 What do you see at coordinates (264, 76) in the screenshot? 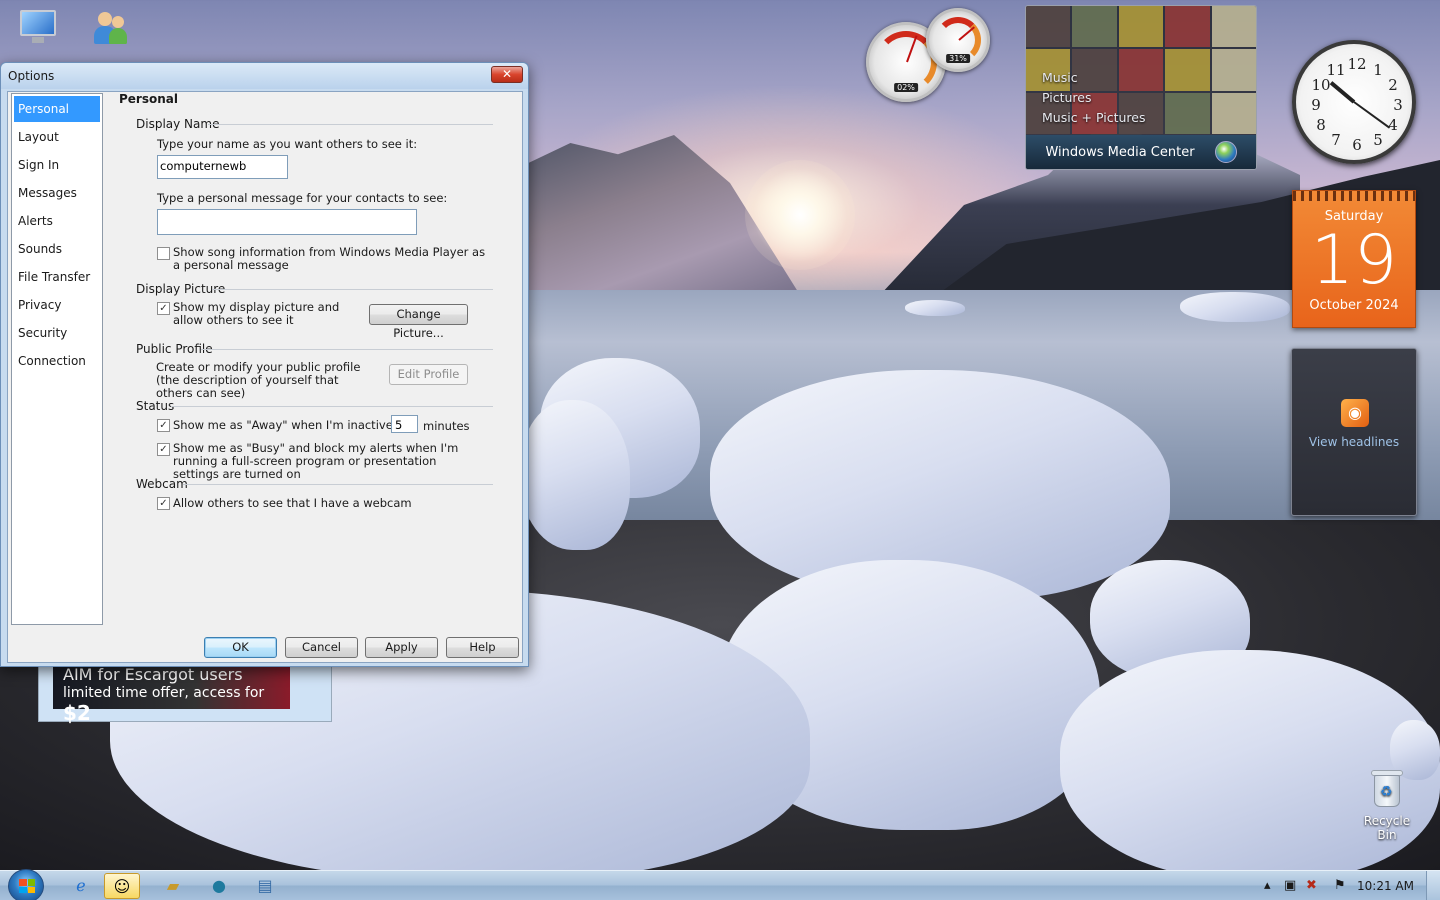
I see `dialog-titlebar: Options ✕` at bounding box center [264, 76].